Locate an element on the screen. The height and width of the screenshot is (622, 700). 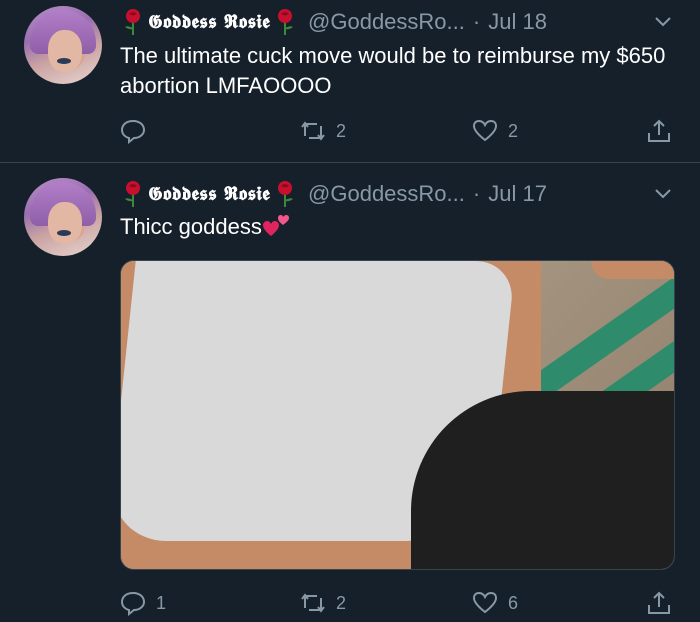
tweet-text-container: Thicc goddess is located at coordinates (205, 227).